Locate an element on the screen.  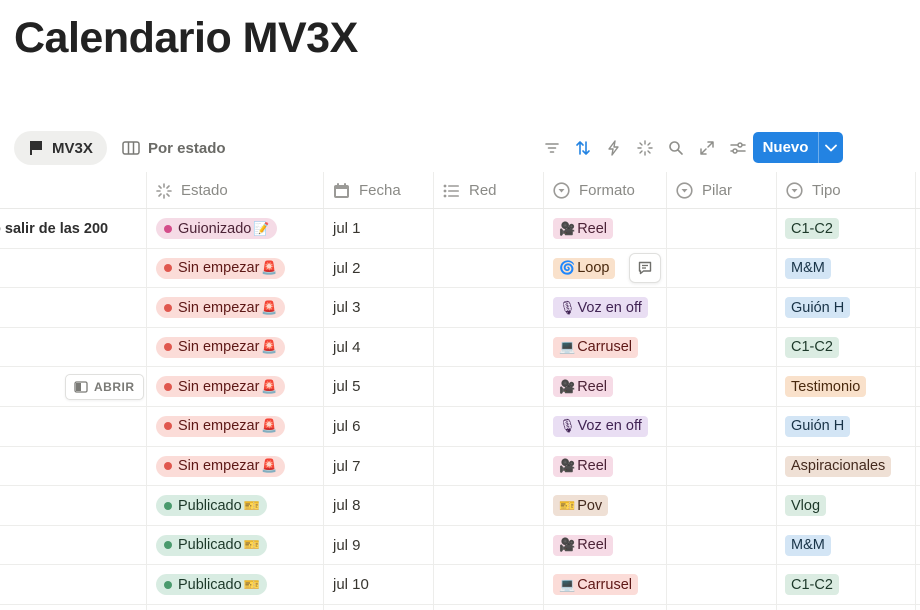
column-header-estado: Estado is located at coordinates (192, 190).